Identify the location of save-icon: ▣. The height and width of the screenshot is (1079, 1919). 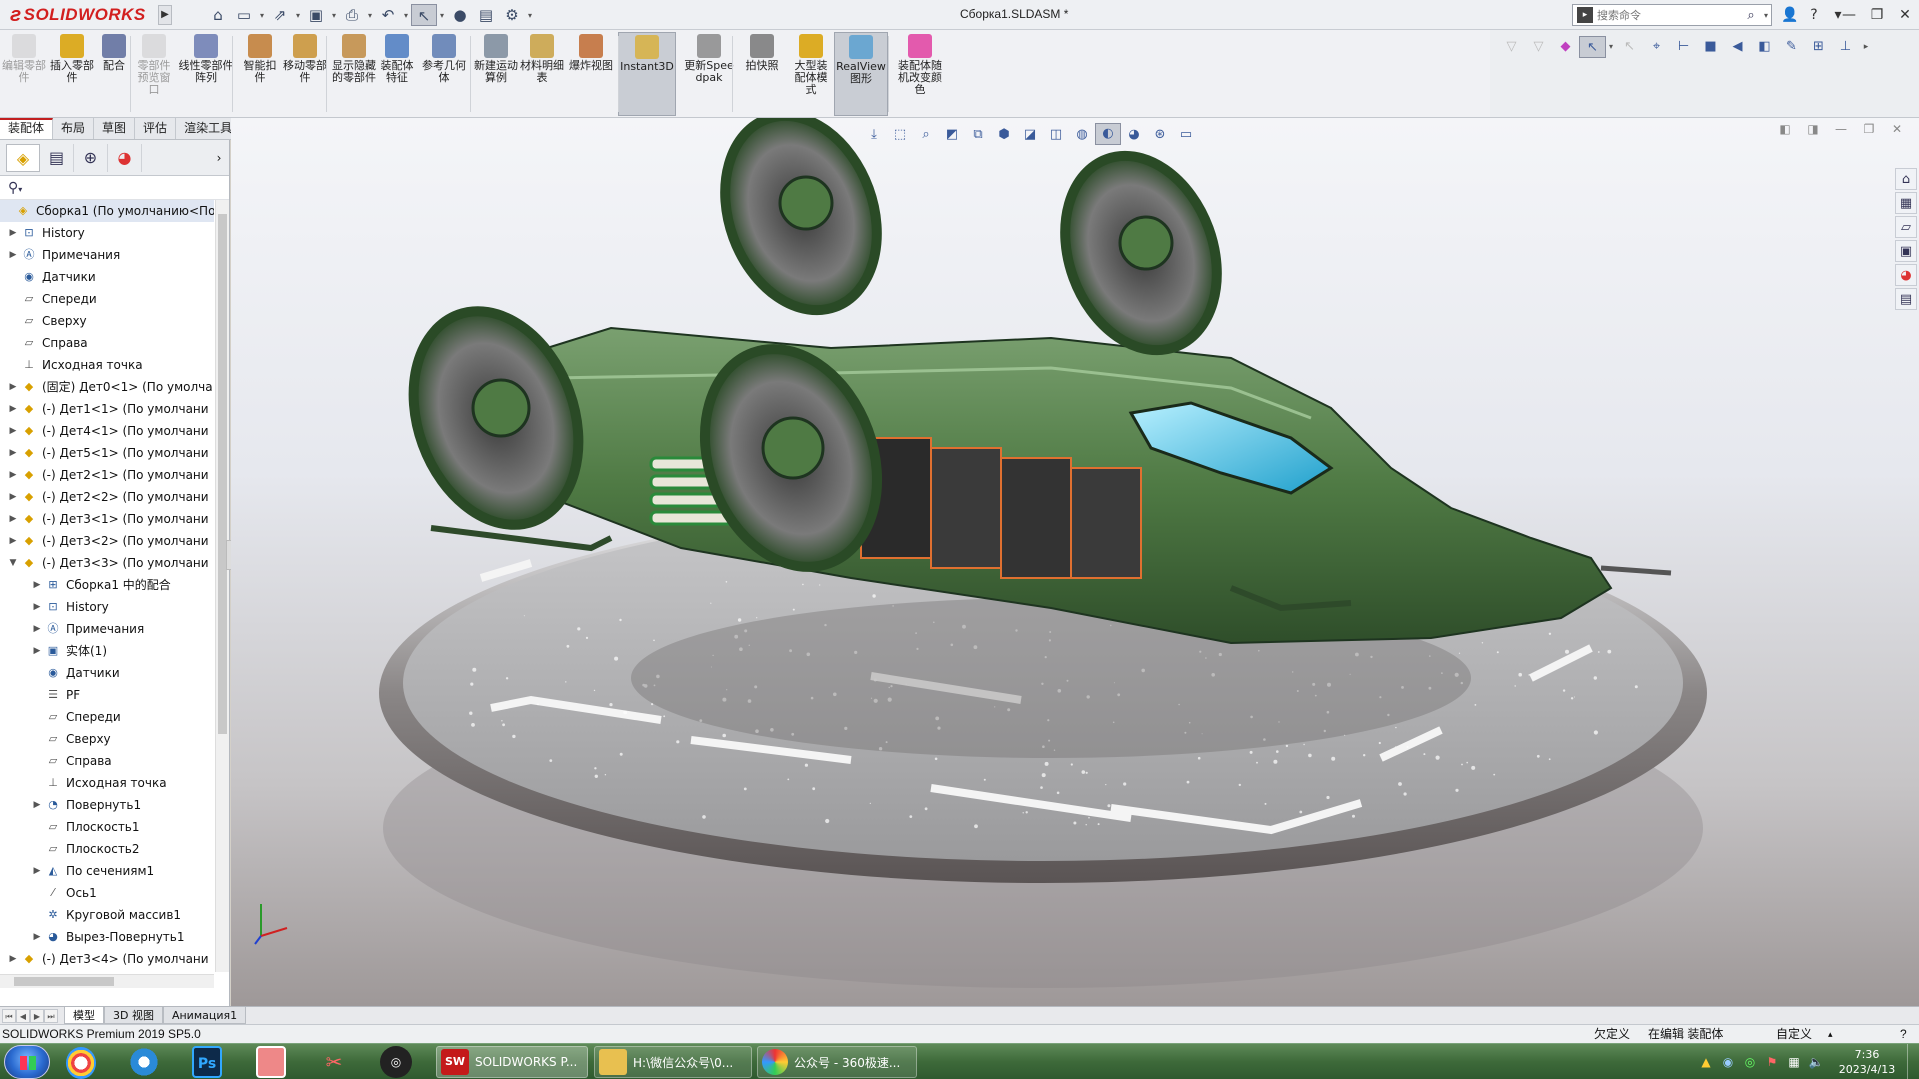
(316, 15).